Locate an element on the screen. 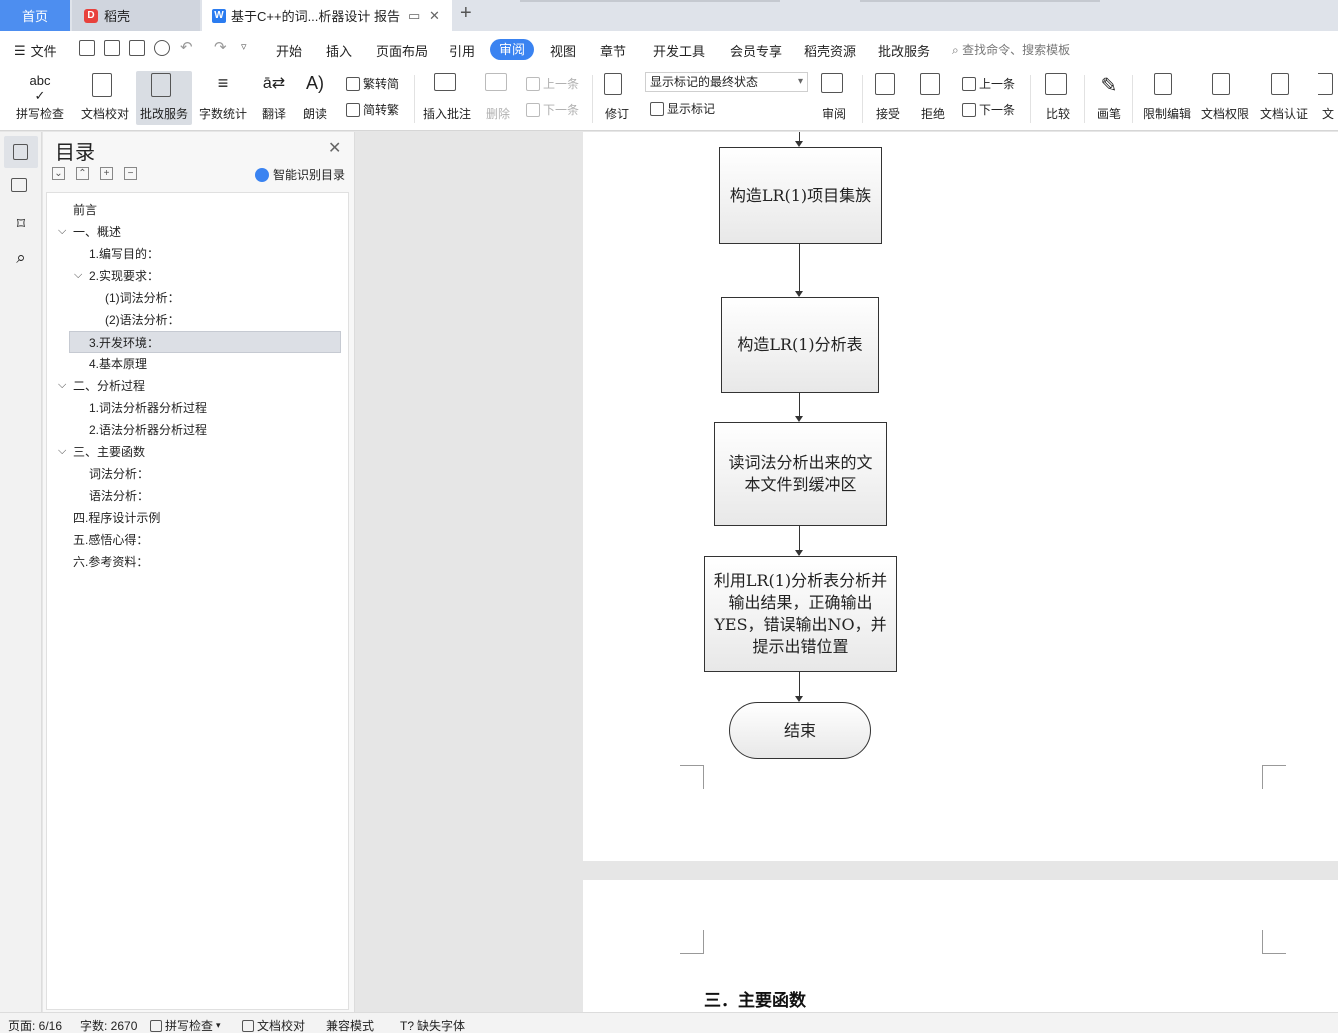 The height and width of the screenshot is (1033, 1338). simplified-to-traditional-button: 简转繁 is located at coordinates (372, 109).